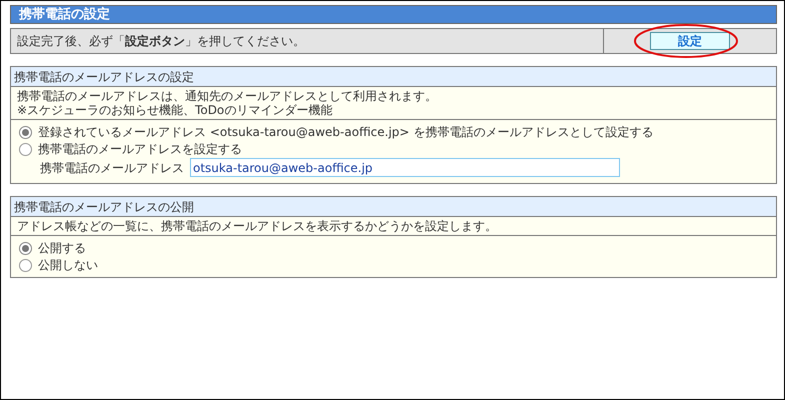 The height and width of the screenshot is (400, 785). I want to click on section-heading: 携帯電話のメールアドレスの設定, so click(393, 77).